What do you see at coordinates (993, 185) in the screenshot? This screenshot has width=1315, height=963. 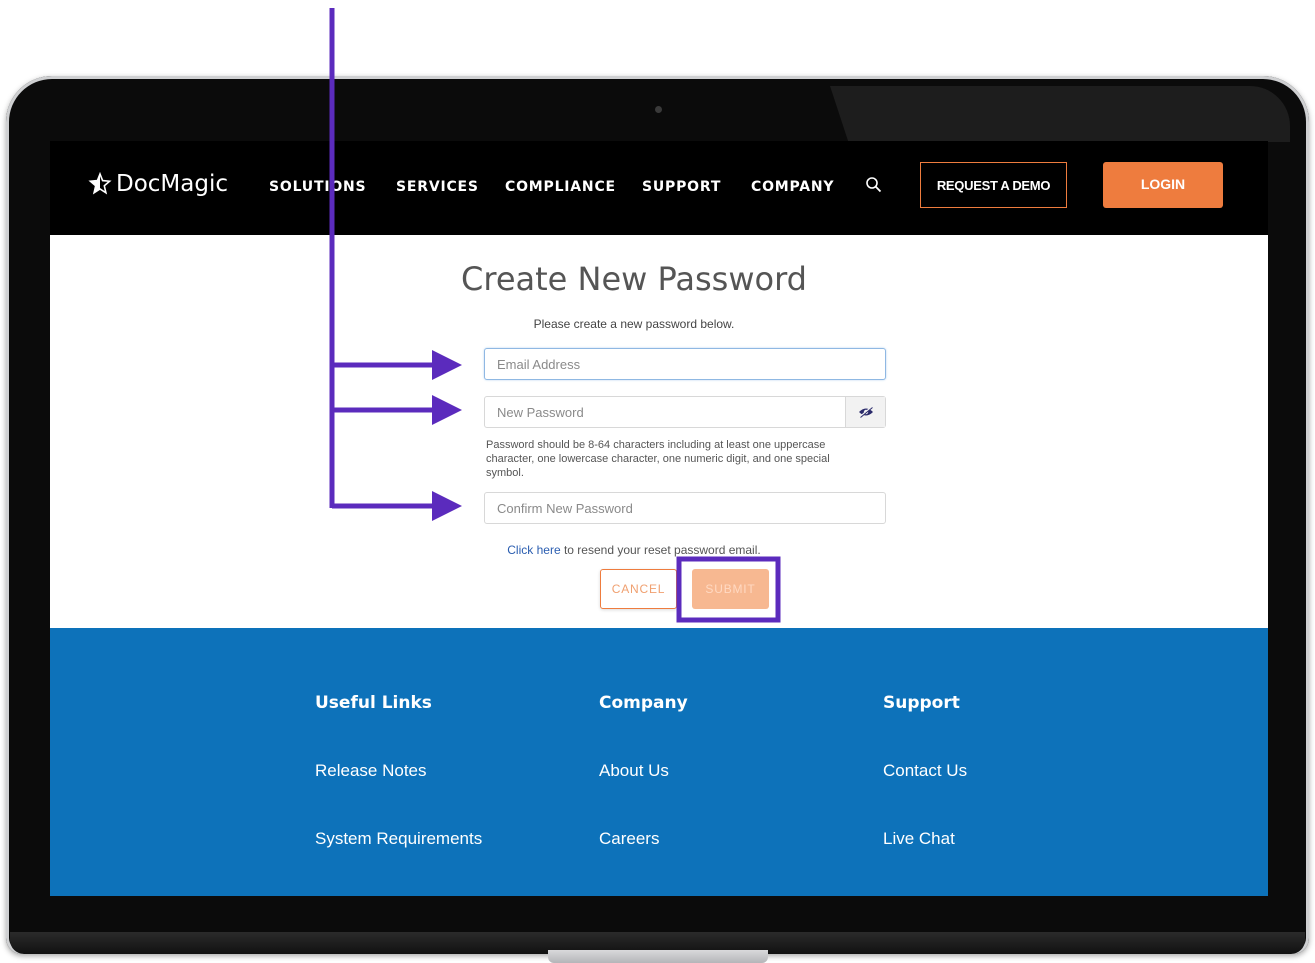 I see `request-demo-button: REQUEST A DEMO` at bounding box center [993, 185].